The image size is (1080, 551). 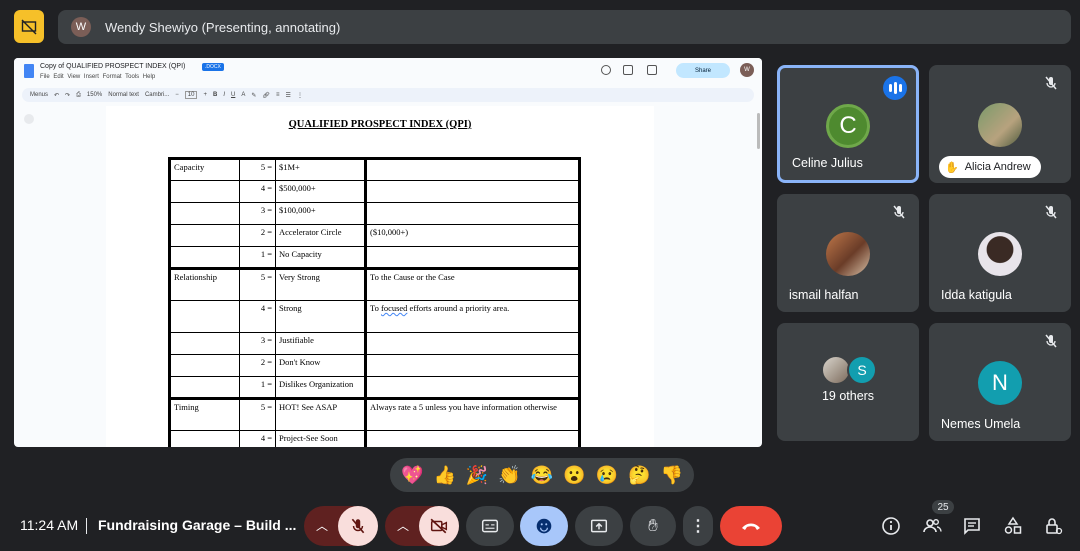 What do you see at coordinates (564, 27) in the screenshot?
I see `presenter-banner: W Wendy Shewiyo (Presenting, annotating)` at bounding box center [564, 27].